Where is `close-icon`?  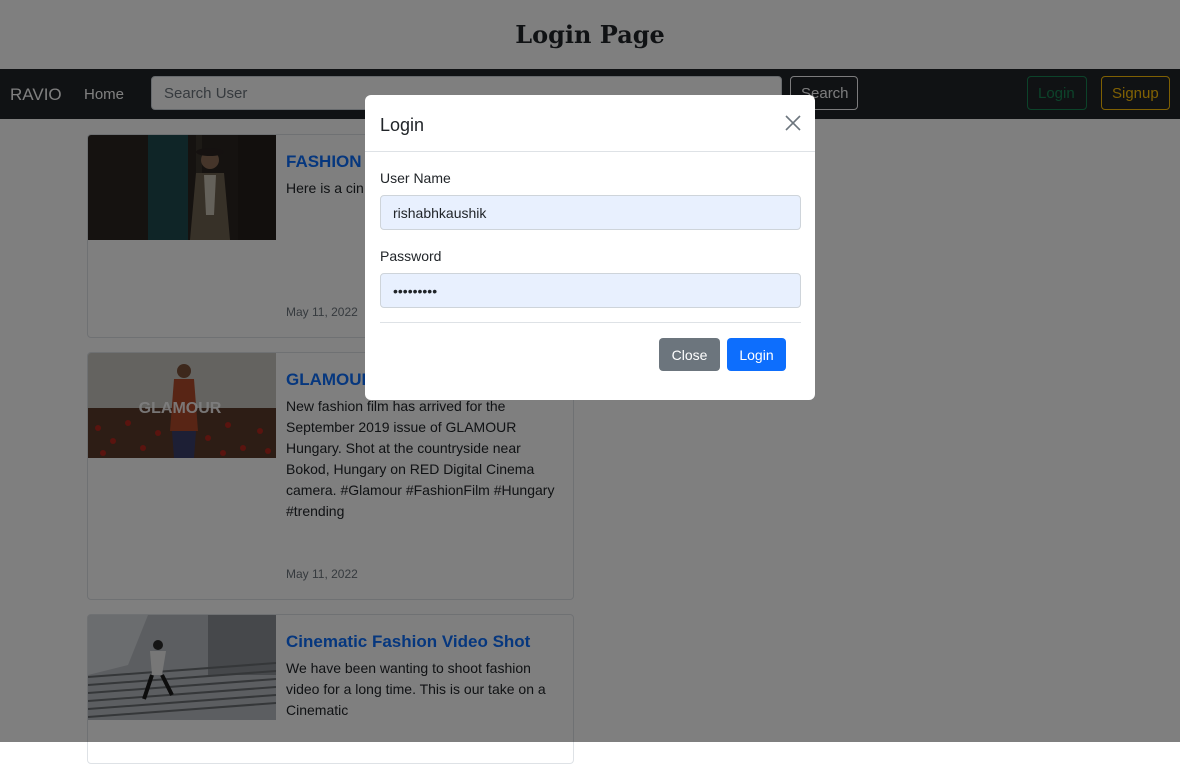 close-icon is located at coordinates (793, 123).